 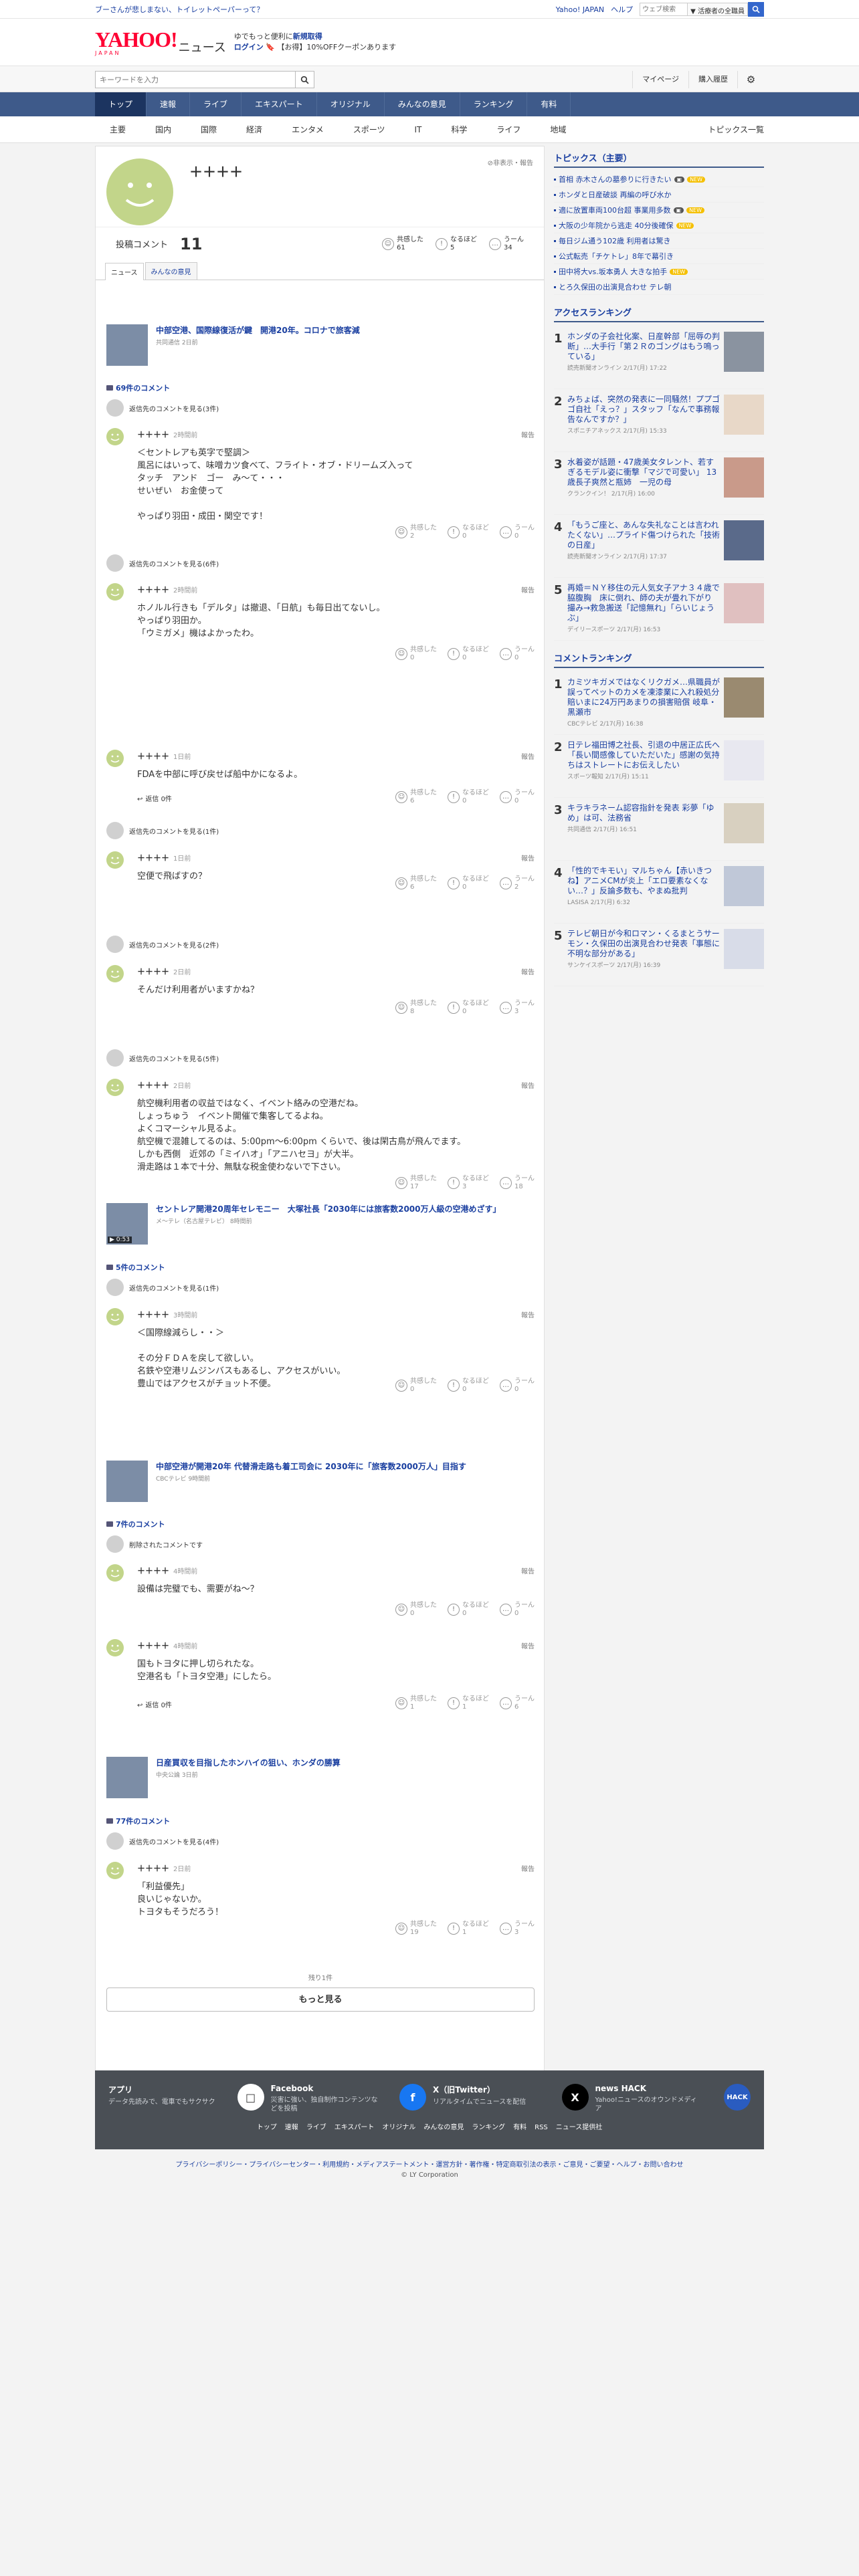 I want to click on topic-item: ホンダと日産破談 再編の呼び水か, so click(x=659, y=195).